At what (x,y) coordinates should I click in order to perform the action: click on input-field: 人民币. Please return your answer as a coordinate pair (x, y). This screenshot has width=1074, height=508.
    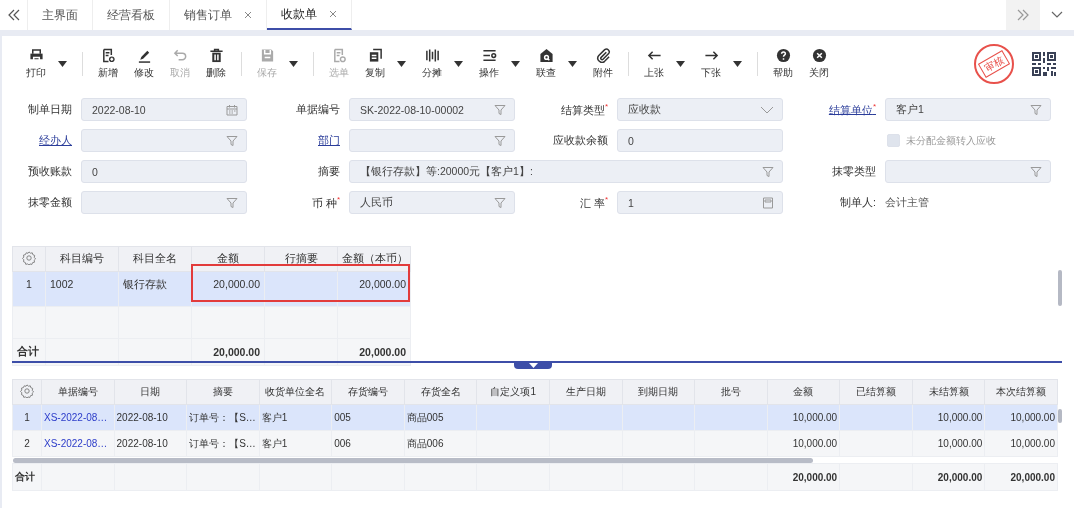
    Looking at the image, I should click on (432, 202).